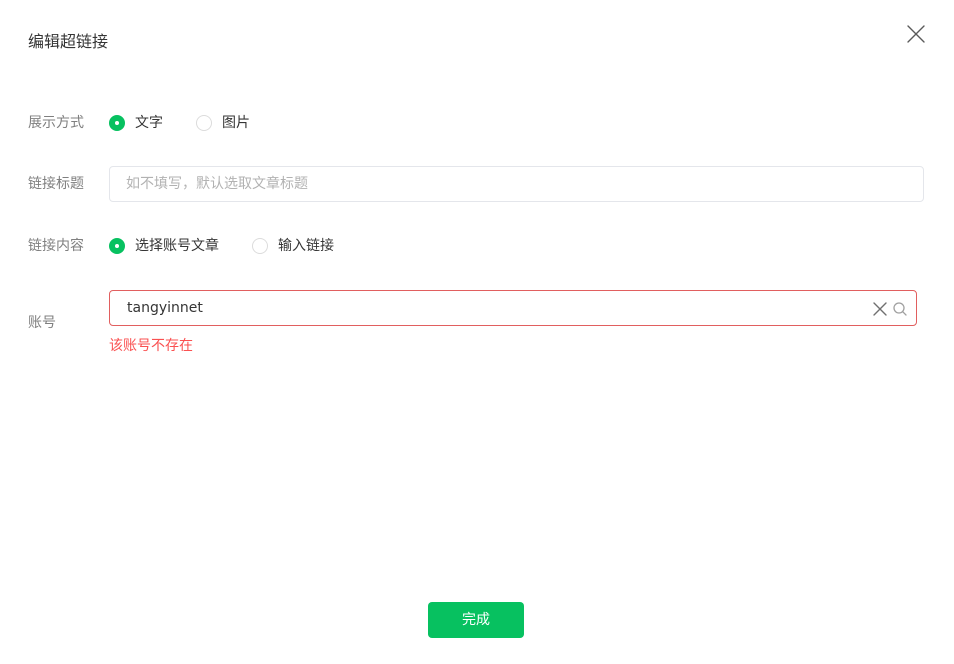 This screenshot has height=664, width=954. I want to click on radio-label: 文字, so click(149, 123).